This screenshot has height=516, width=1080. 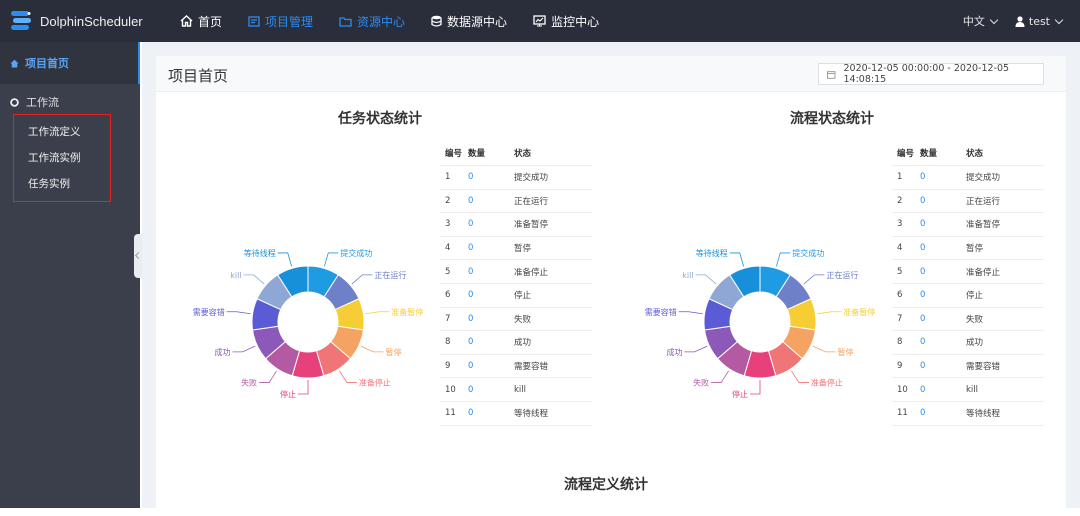 I want to click on row-state: 等待线程, so click(x=983, y=414).